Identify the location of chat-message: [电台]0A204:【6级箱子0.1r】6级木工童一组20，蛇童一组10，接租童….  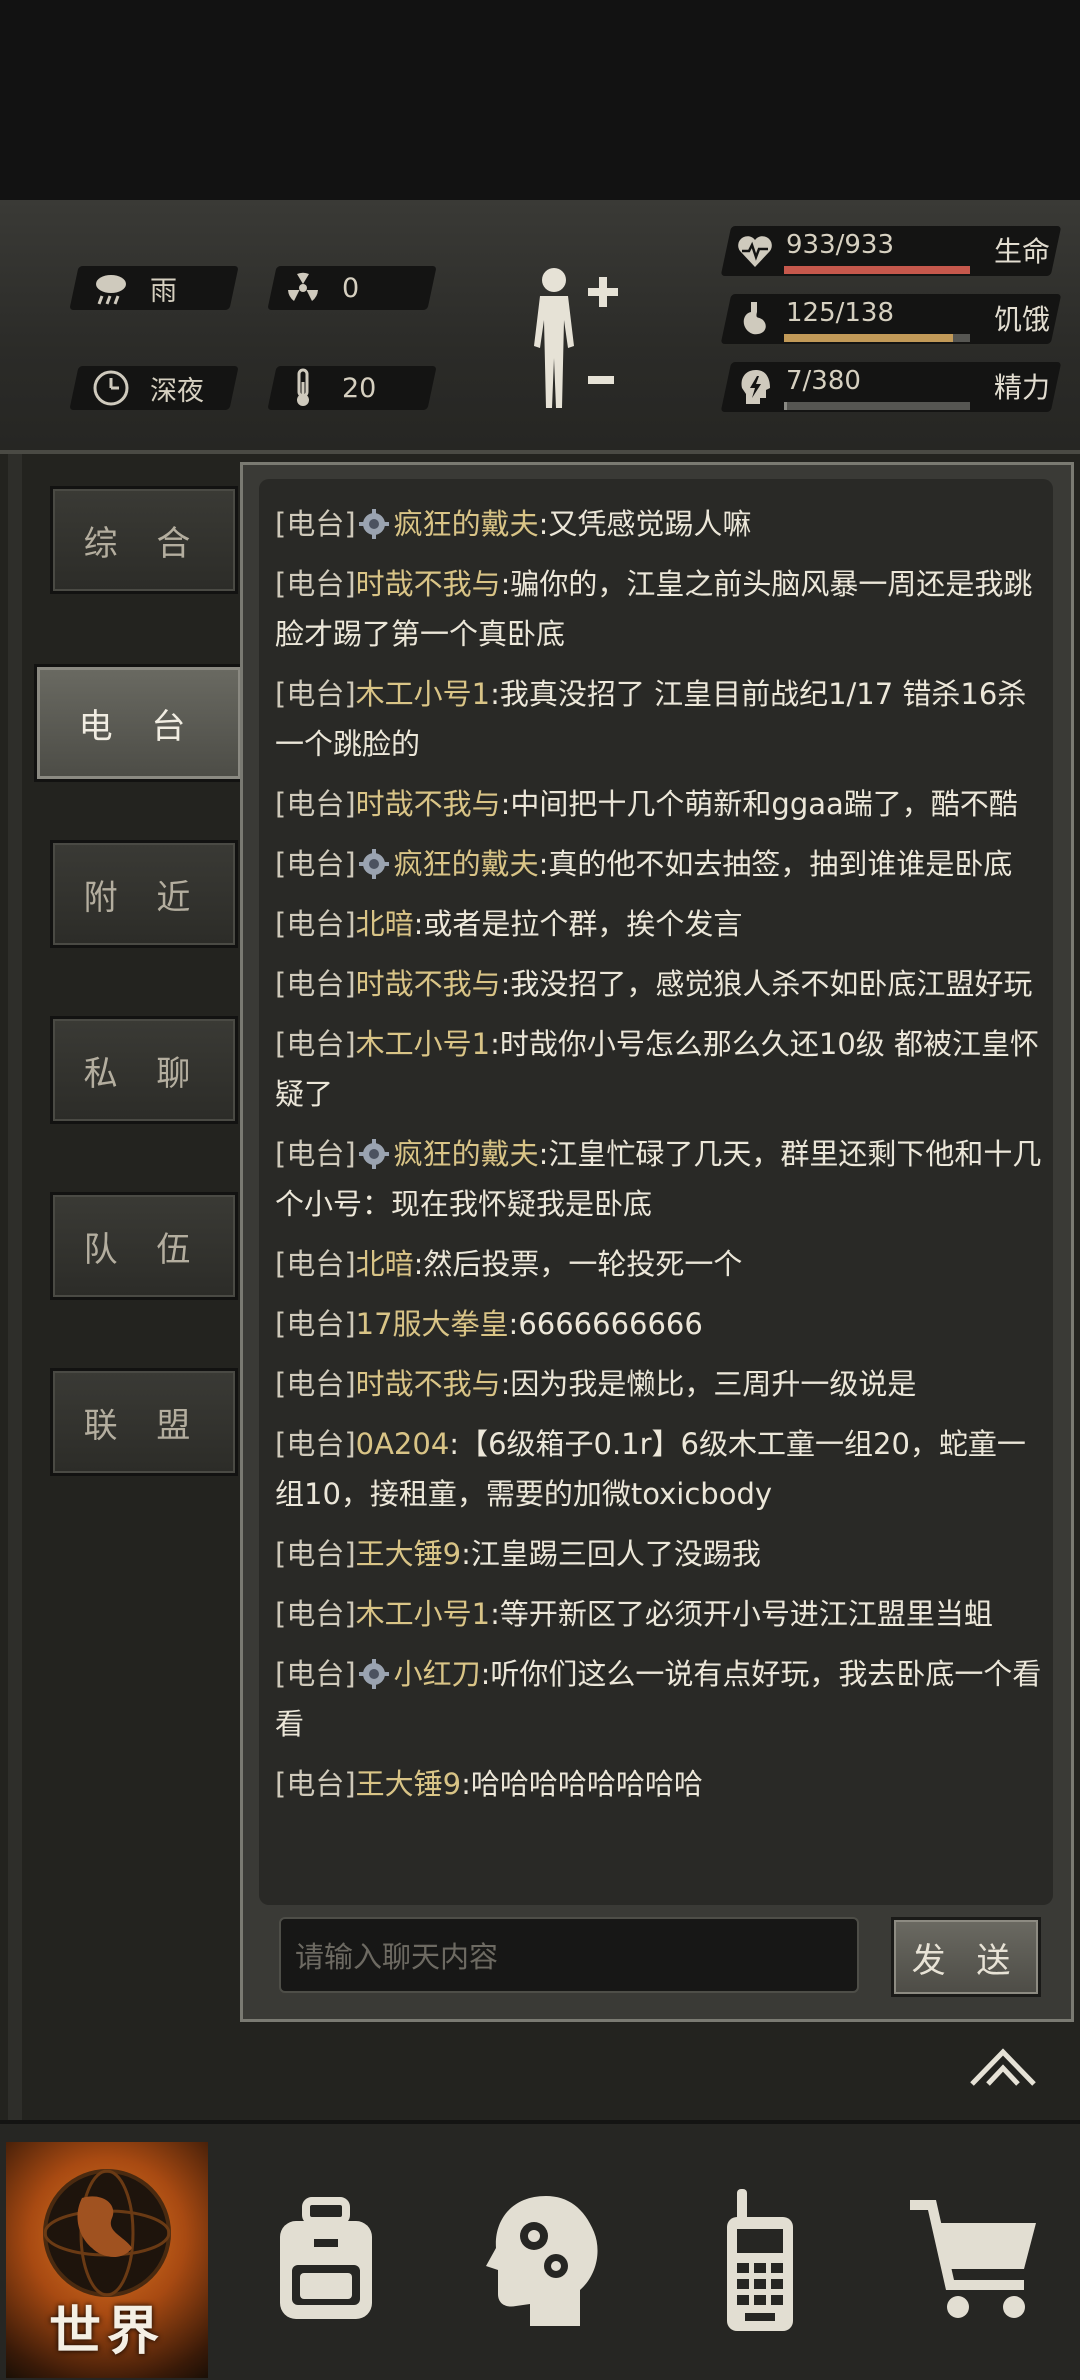
(660, 1469).